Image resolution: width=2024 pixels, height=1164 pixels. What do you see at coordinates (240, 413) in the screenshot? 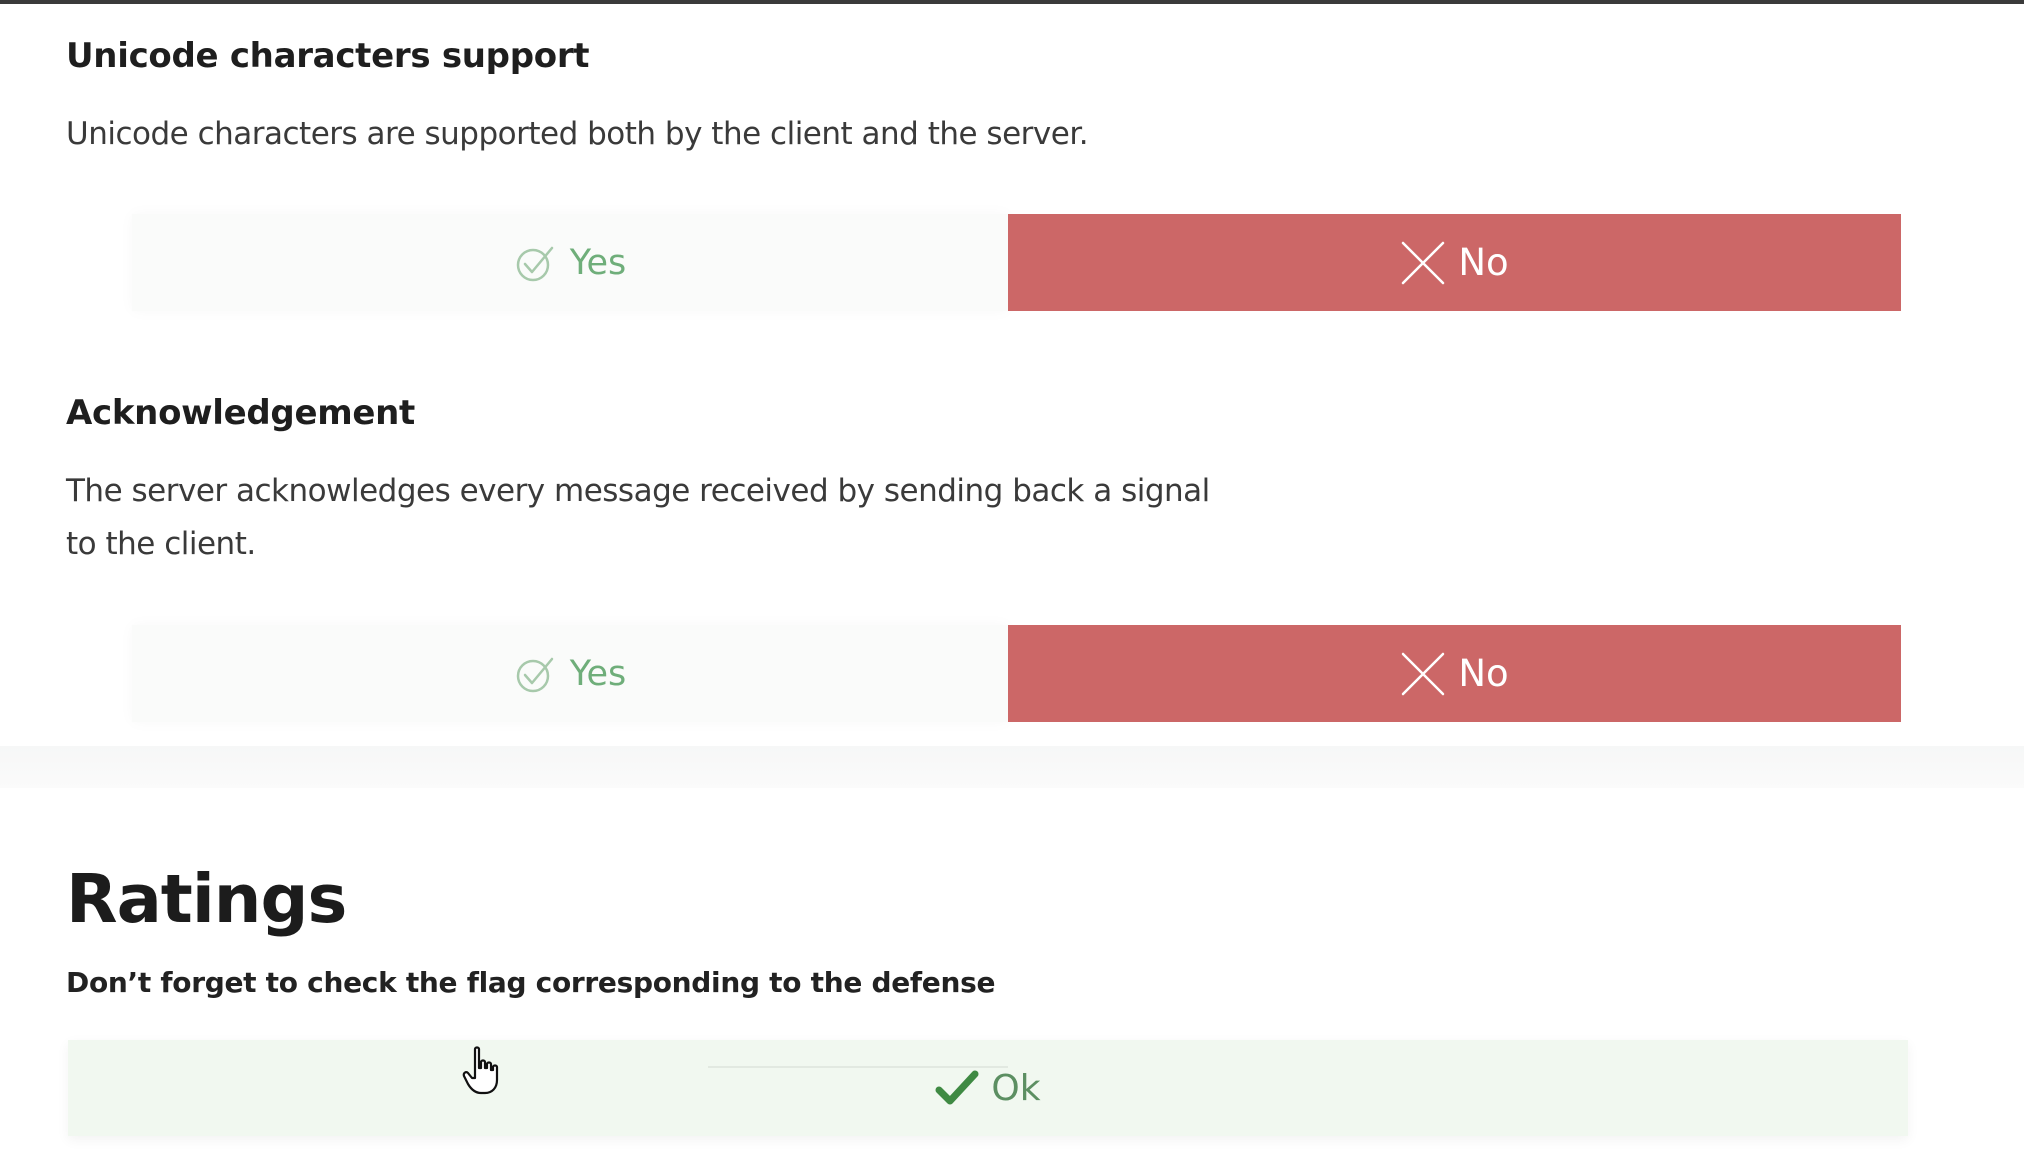
I see `section-title: Acknowledgement` at bounding box center [240, 413].